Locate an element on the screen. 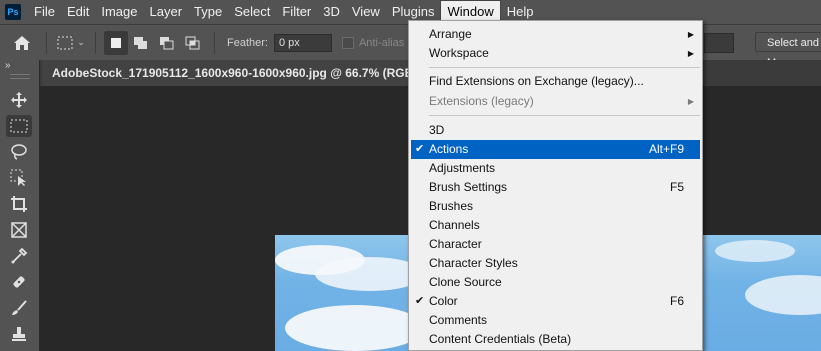 The image size is (821, 351). tools-panel: » is located at coordinates (20, 205).